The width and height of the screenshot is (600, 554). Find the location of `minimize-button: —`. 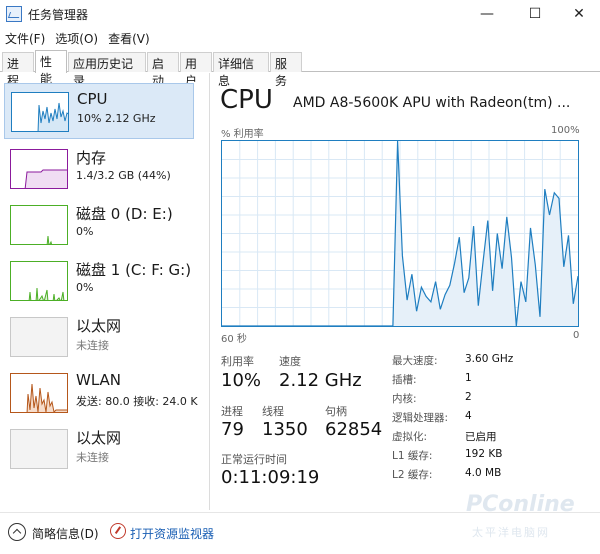

minimize-button: — is located at coordinates (487, 14).